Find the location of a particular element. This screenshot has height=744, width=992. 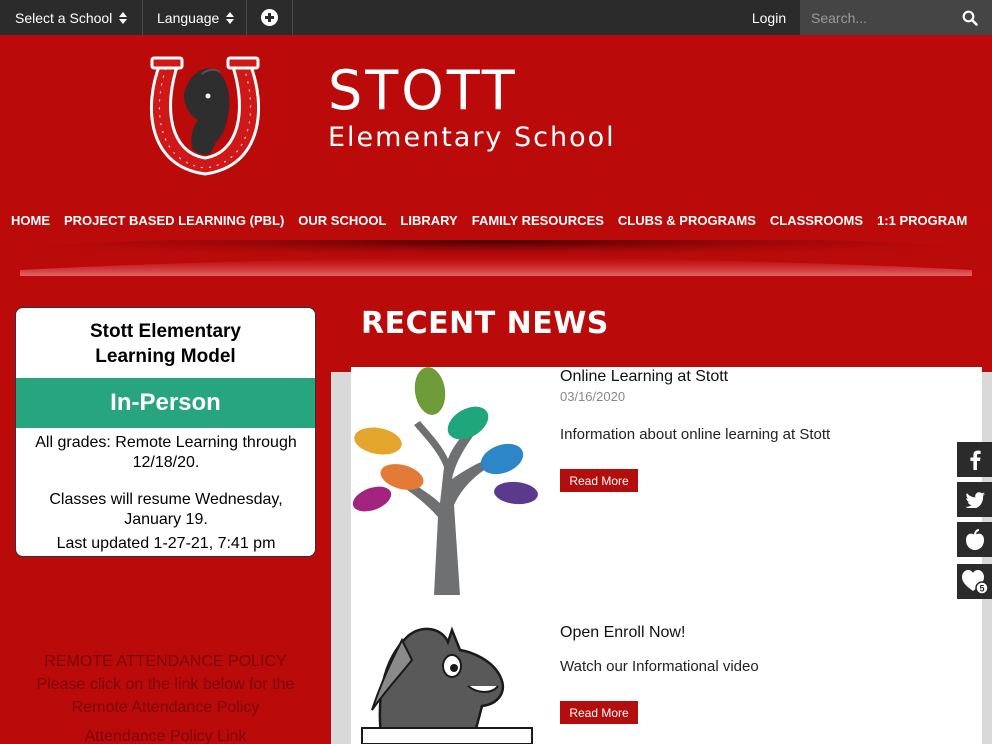

search-icon is located at coordinates (970, 18).